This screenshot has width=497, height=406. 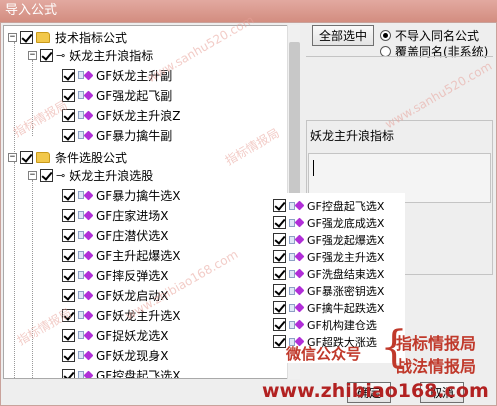 What do you see at coordinates (328, 307) in the screenshot?
I see `overlay-item: GF擒牛起跌选X` at bounding box center [328, 307].